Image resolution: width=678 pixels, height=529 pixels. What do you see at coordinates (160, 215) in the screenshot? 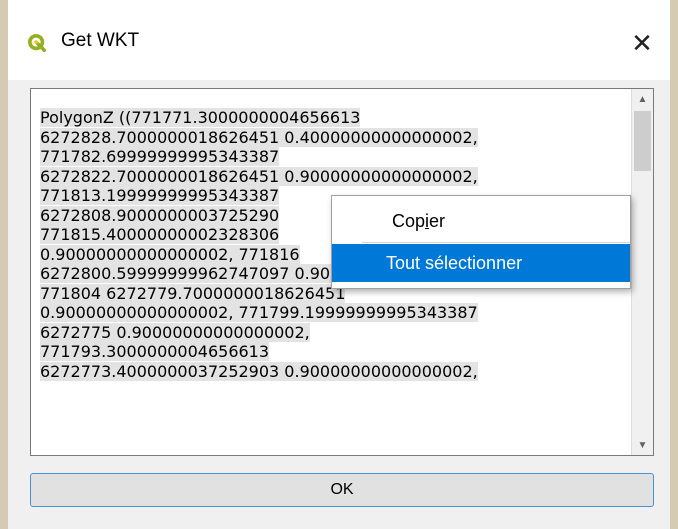
I see `wkt-line-text: 6272808.9000000003725290` at bounding box center [160, 215].